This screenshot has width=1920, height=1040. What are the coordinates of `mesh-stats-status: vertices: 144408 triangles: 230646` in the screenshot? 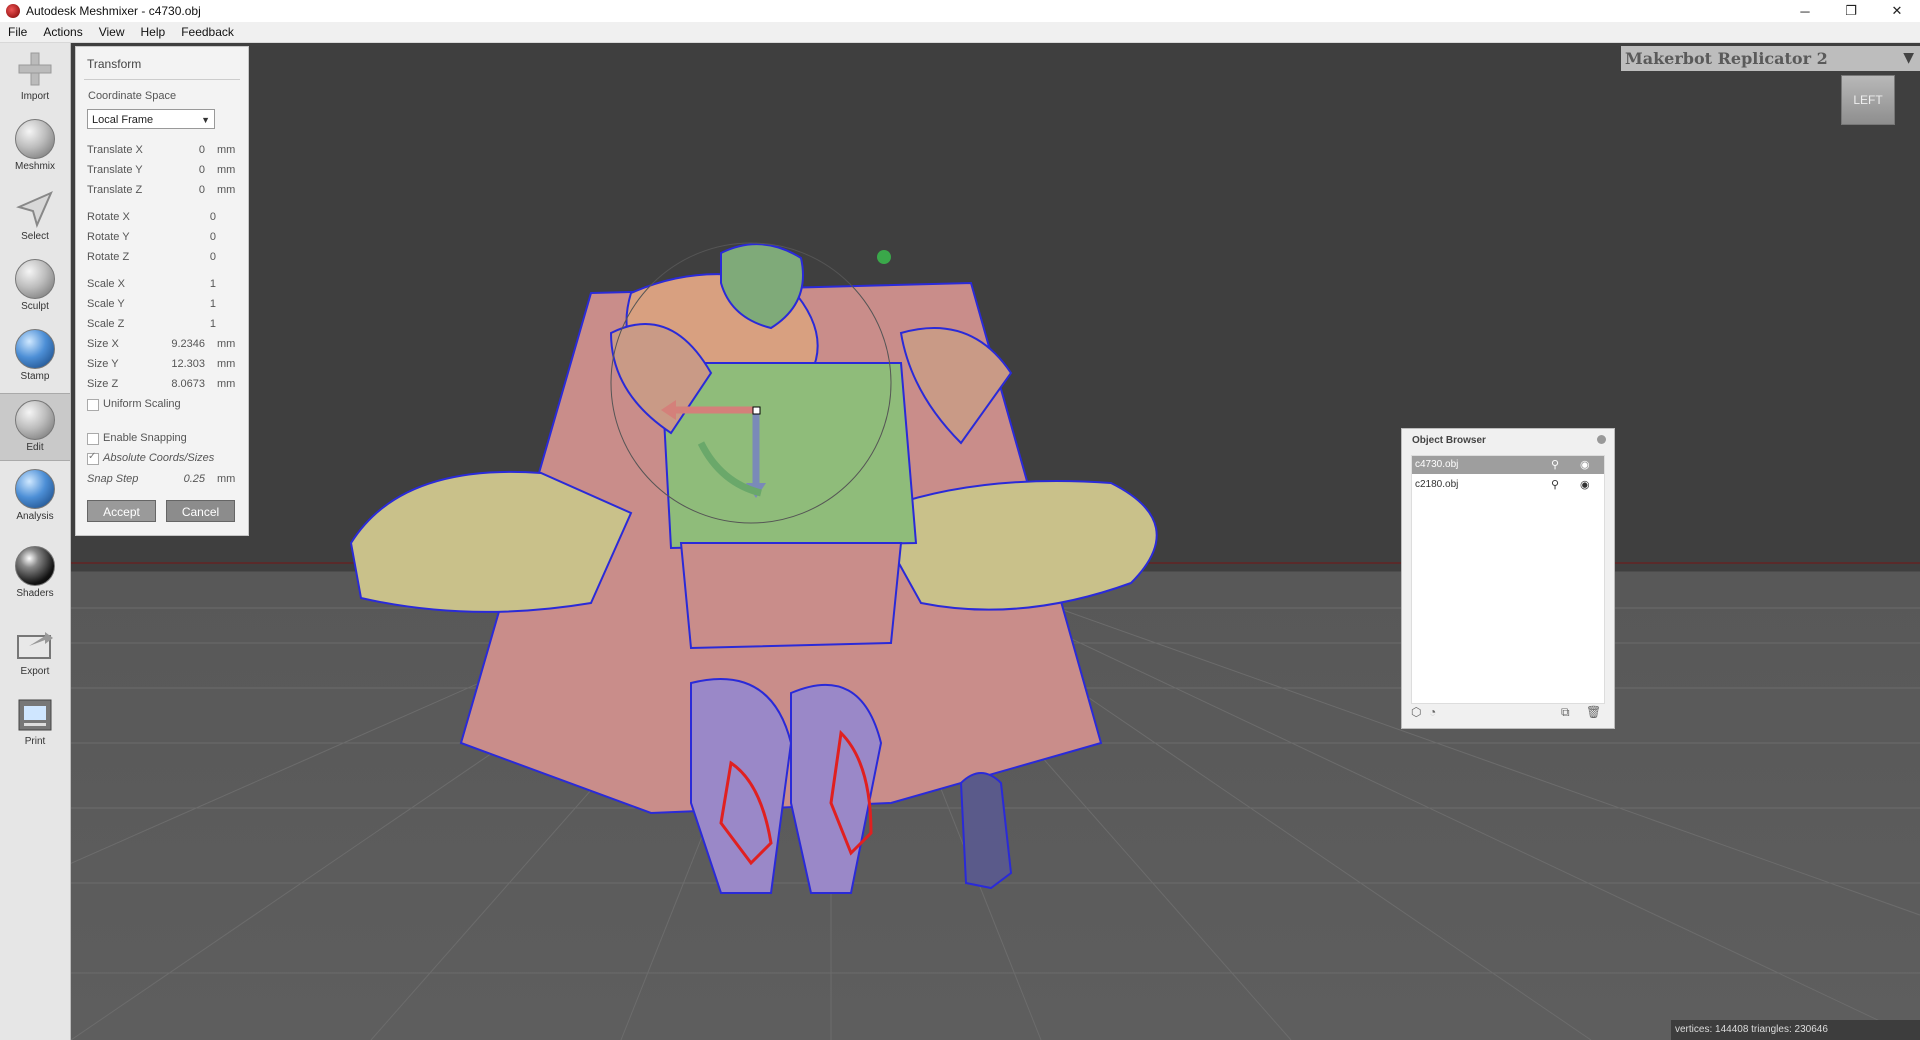 It's located at (1795, 1030).